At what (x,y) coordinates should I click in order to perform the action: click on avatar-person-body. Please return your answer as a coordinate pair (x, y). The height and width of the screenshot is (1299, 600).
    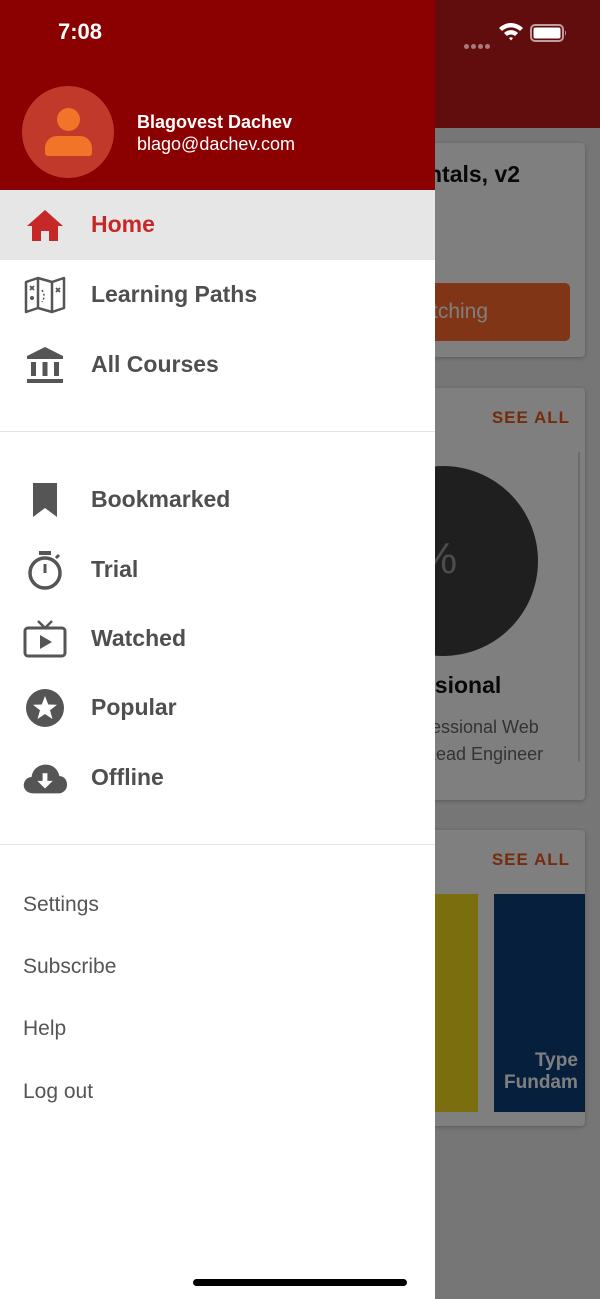
    Looking at the image, I should click on (68, 146).